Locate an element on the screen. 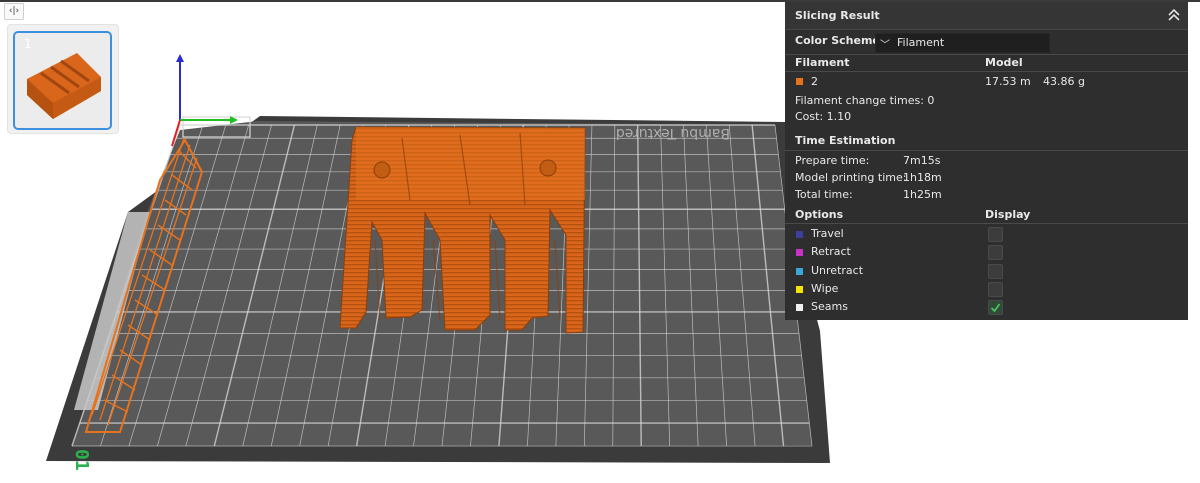 The height and width of the screenshot is (483, 1200). unretract-color-swatch is located at coordinates (799, 271).